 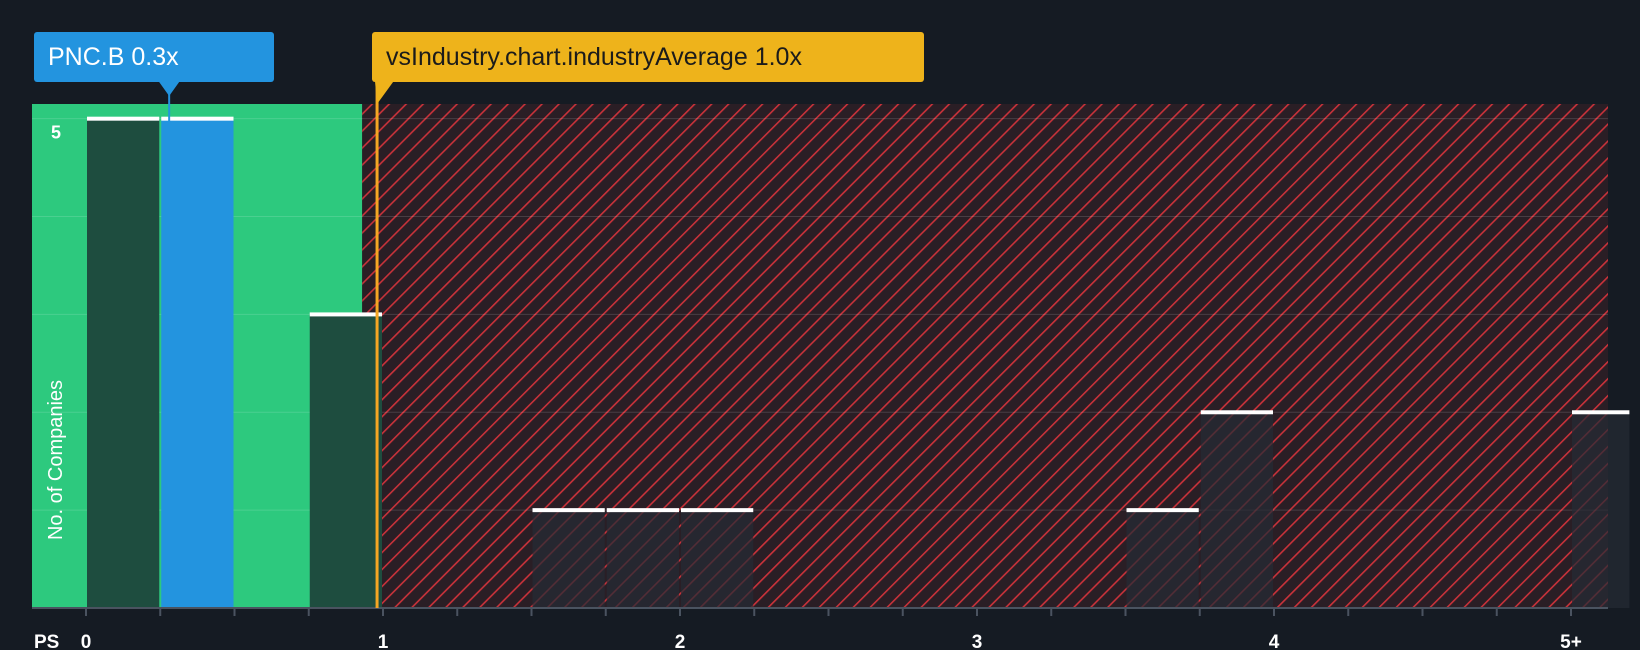 I want to click on industry-callout-pointer, so click(x=384, y=93).